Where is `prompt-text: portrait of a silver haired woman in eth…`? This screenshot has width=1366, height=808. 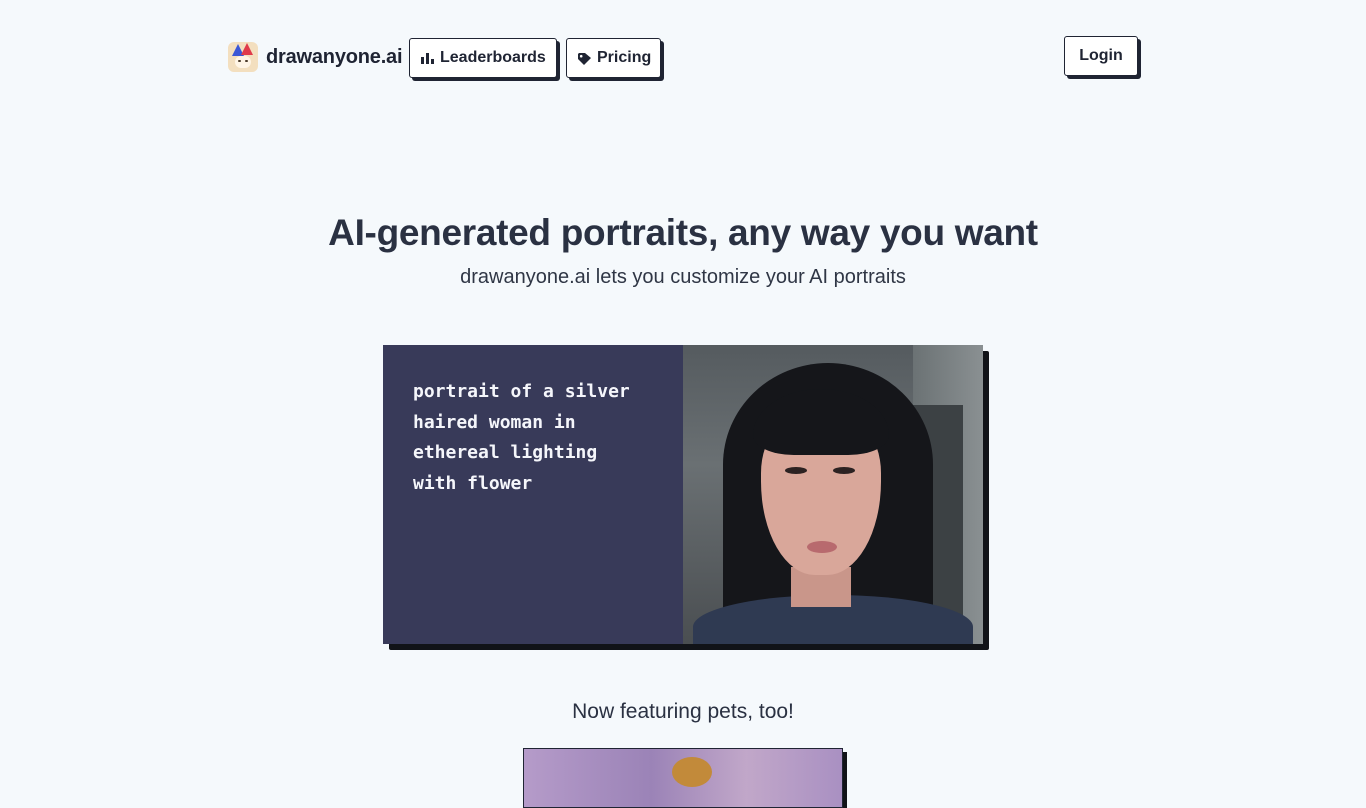
prompt-text: portrait of a silver haired woman in eth… is located at coordinates (521, 437).